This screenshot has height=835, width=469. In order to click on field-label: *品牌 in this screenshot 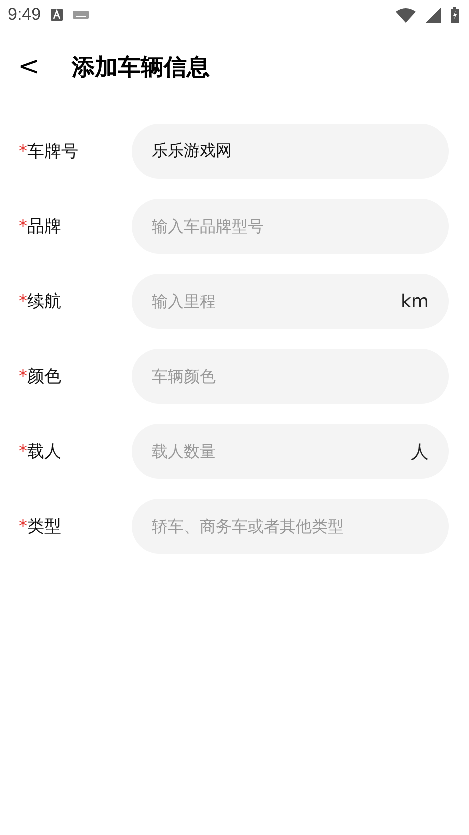, I will do `click(40, 227)`.